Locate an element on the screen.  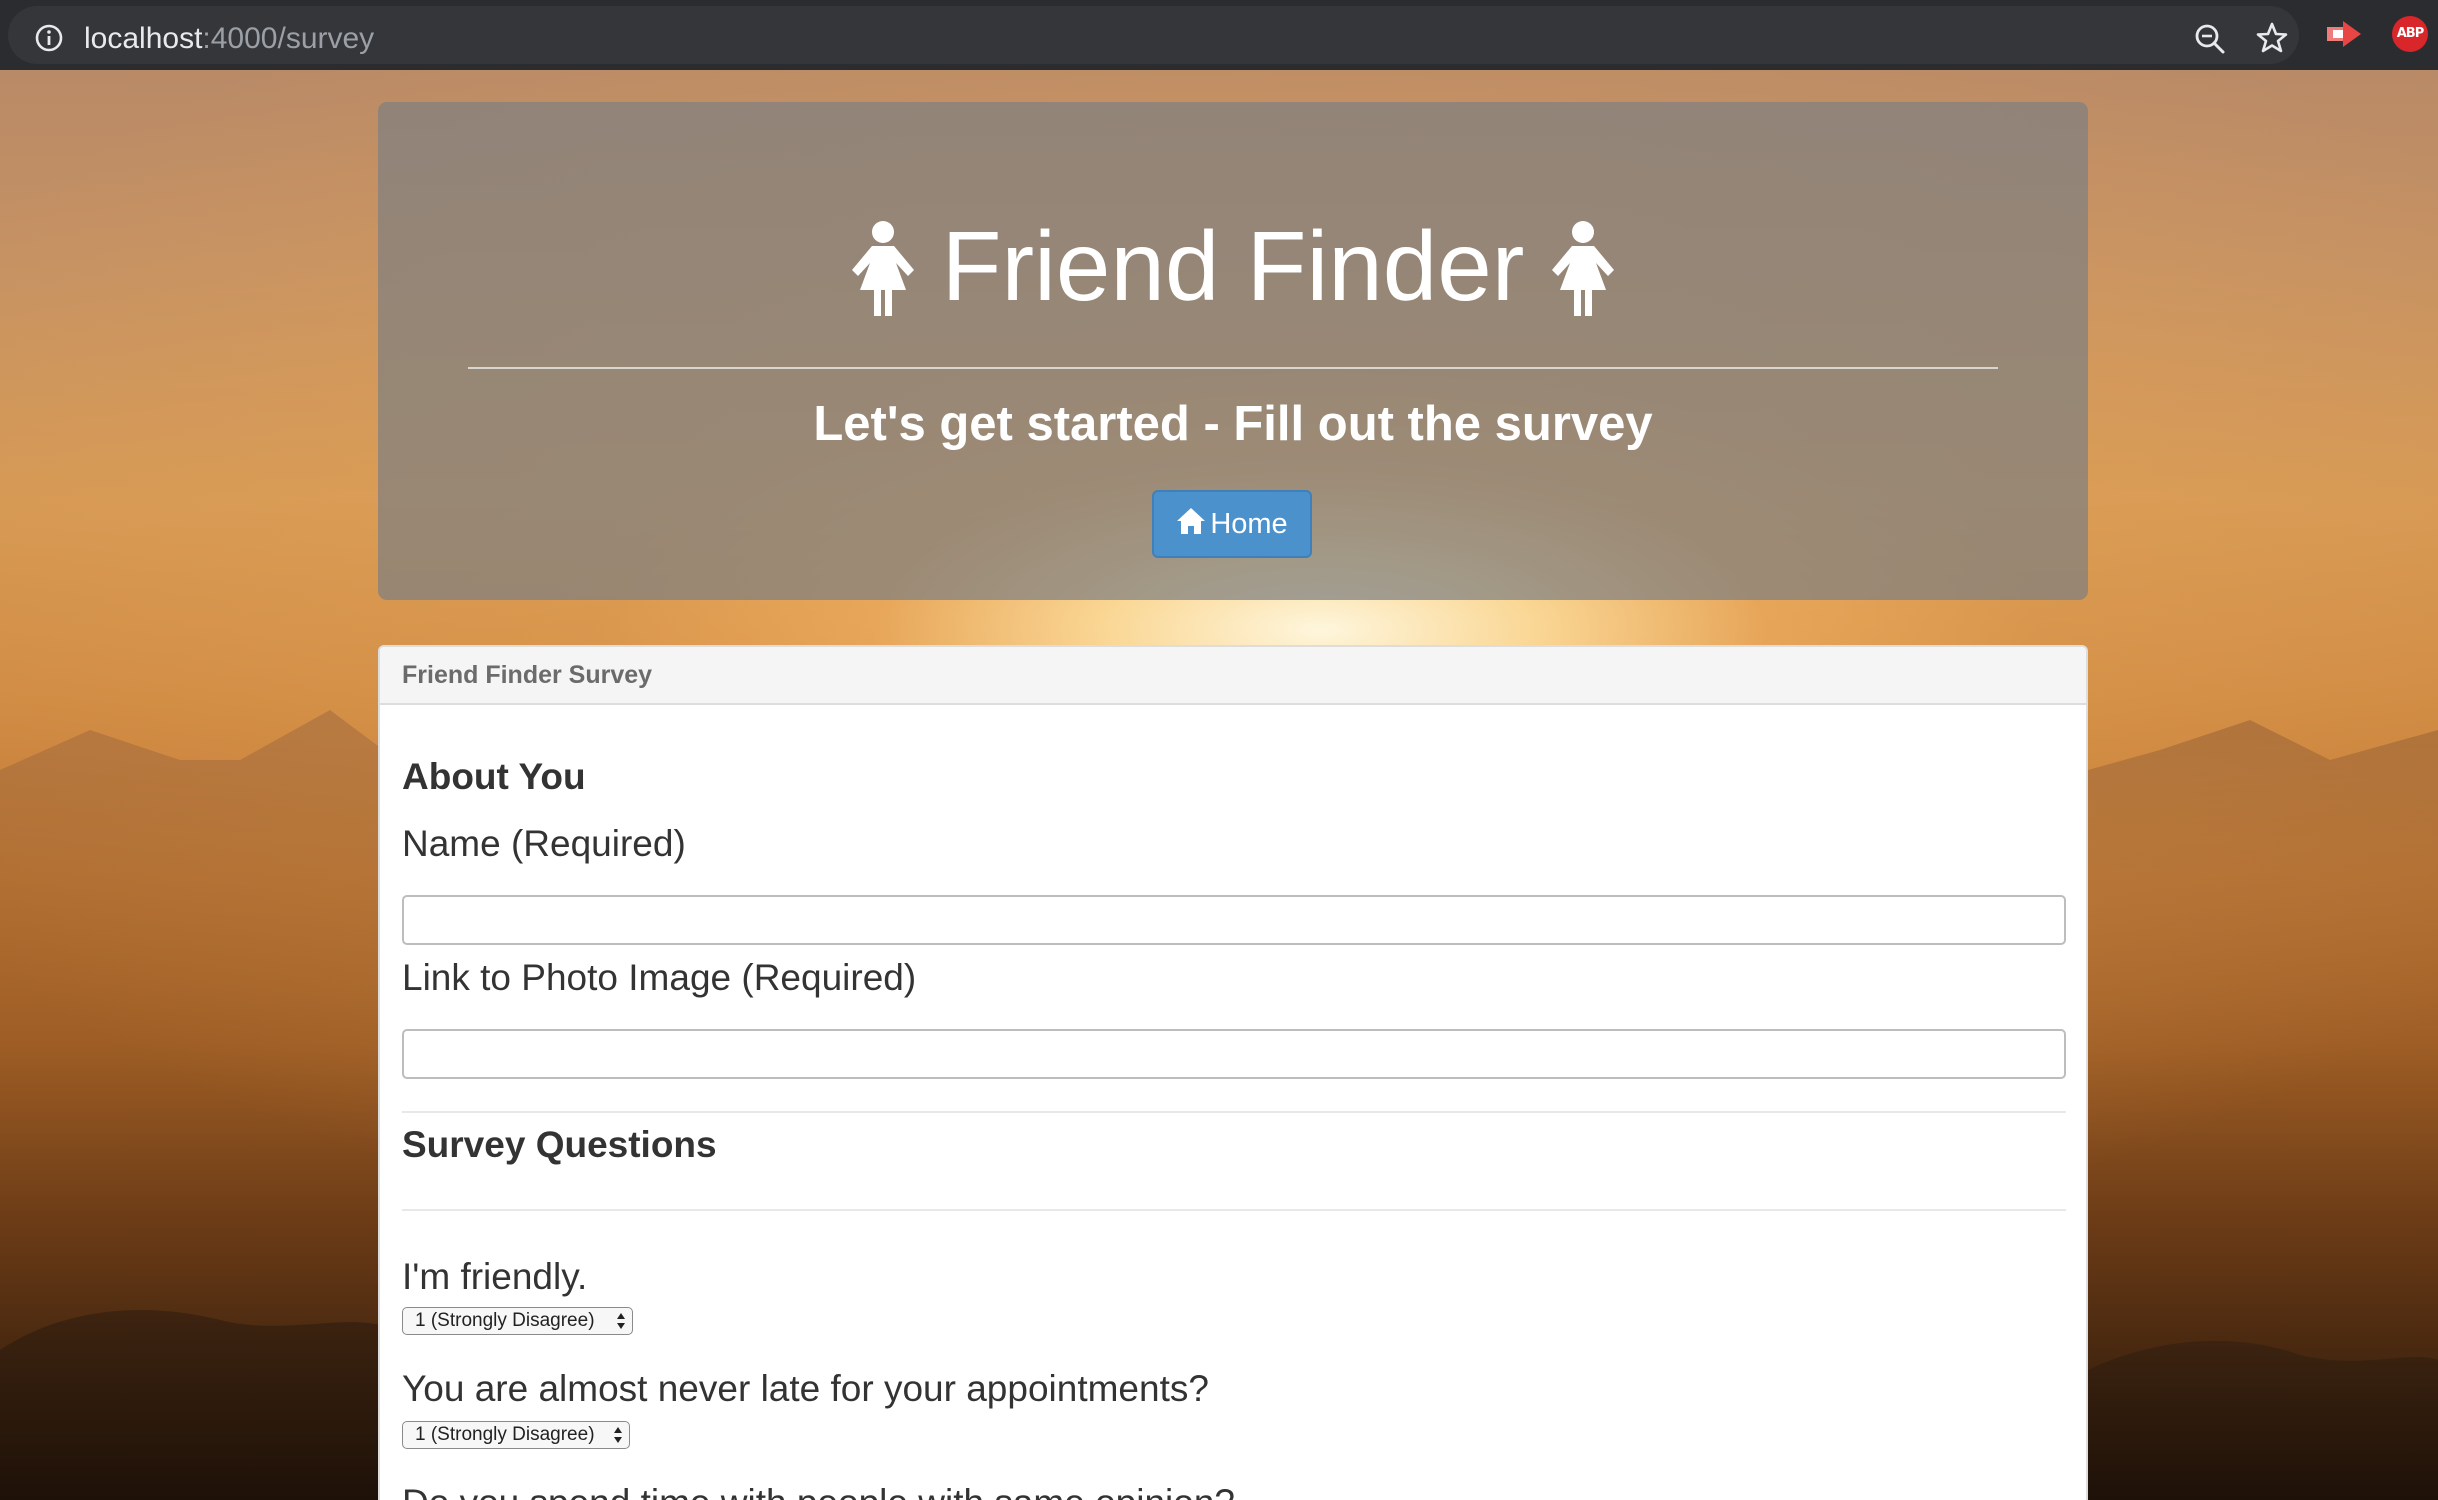
zoom-icon is located at coordinates (2210, 39).